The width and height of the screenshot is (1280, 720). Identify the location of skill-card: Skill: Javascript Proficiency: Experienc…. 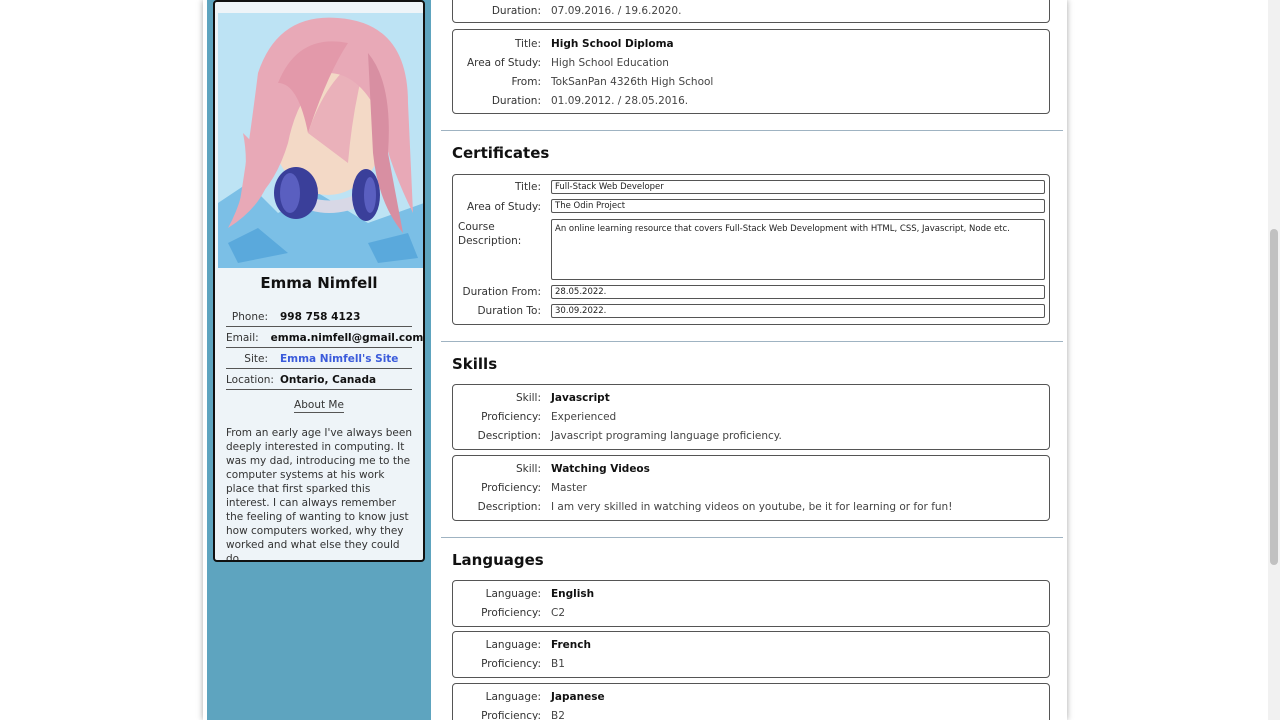
(751, 417).